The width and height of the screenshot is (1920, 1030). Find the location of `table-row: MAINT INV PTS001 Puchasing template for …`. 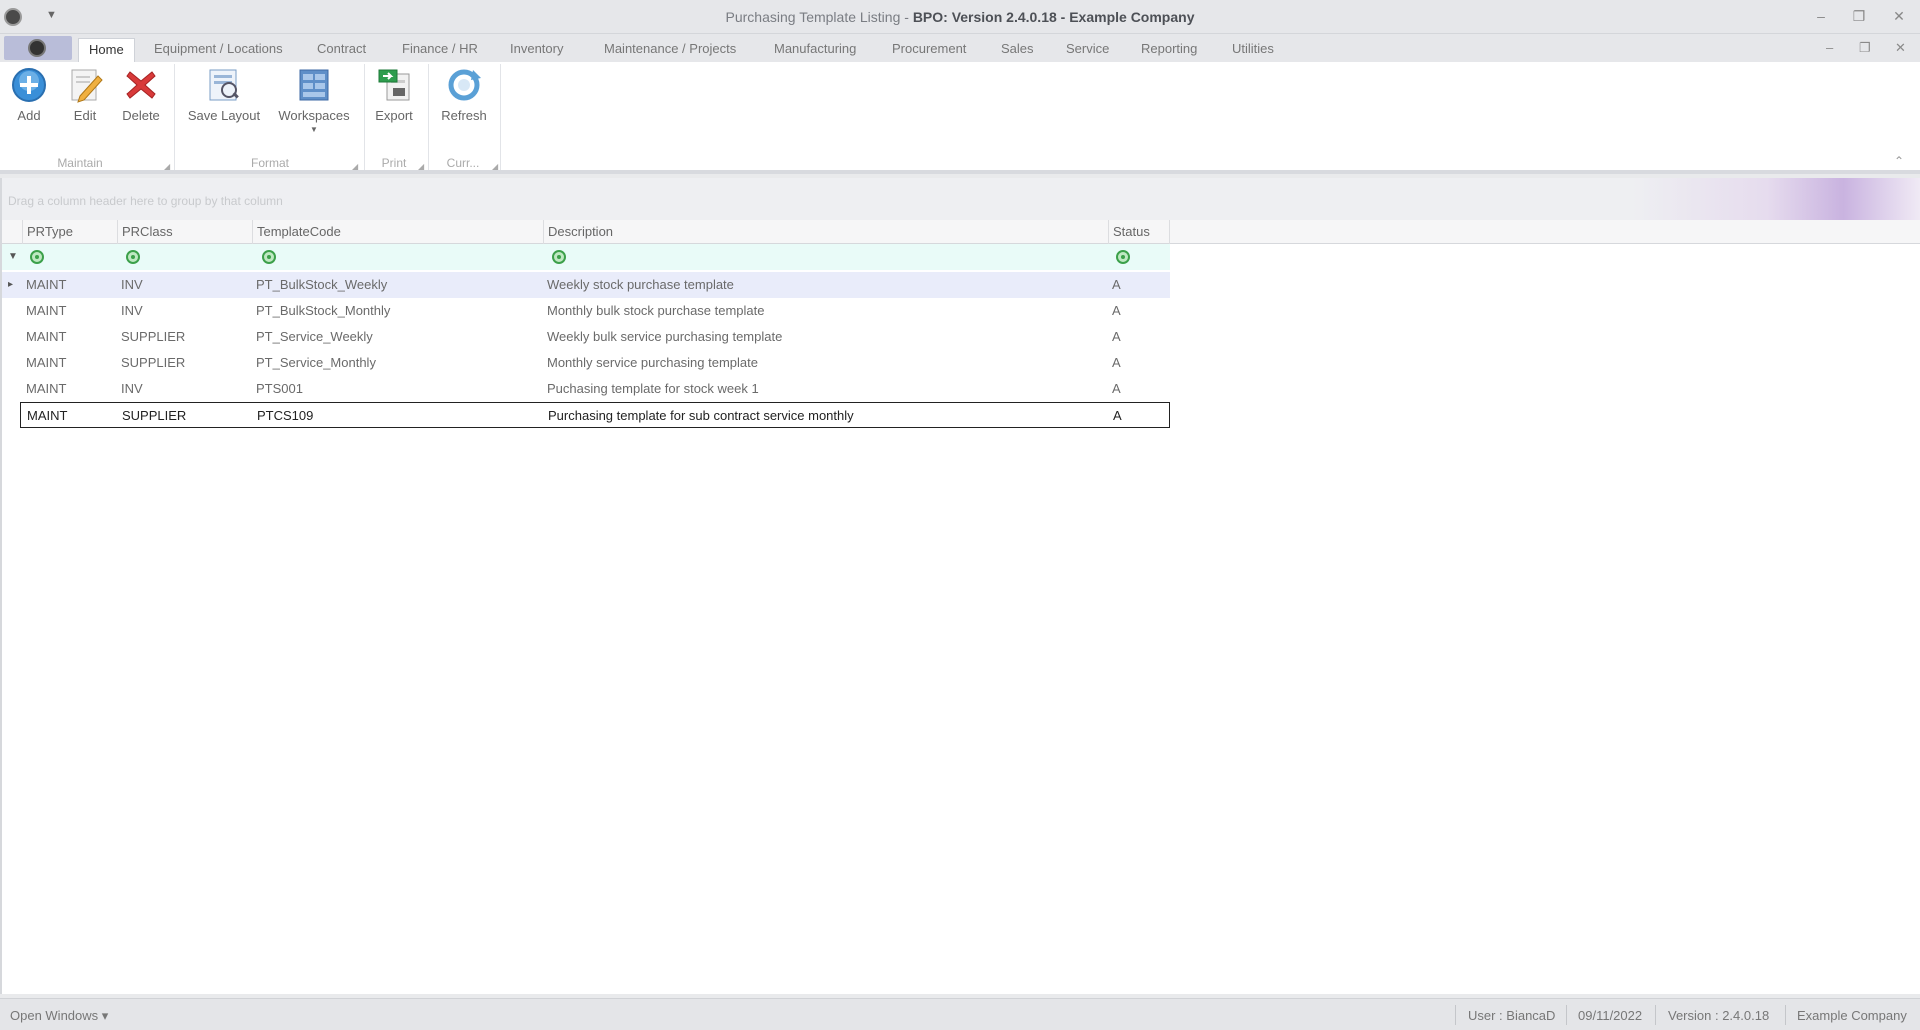

table-row: MAINT INV PTS001 Puchasing template for … is located at coordinates (586, 389).